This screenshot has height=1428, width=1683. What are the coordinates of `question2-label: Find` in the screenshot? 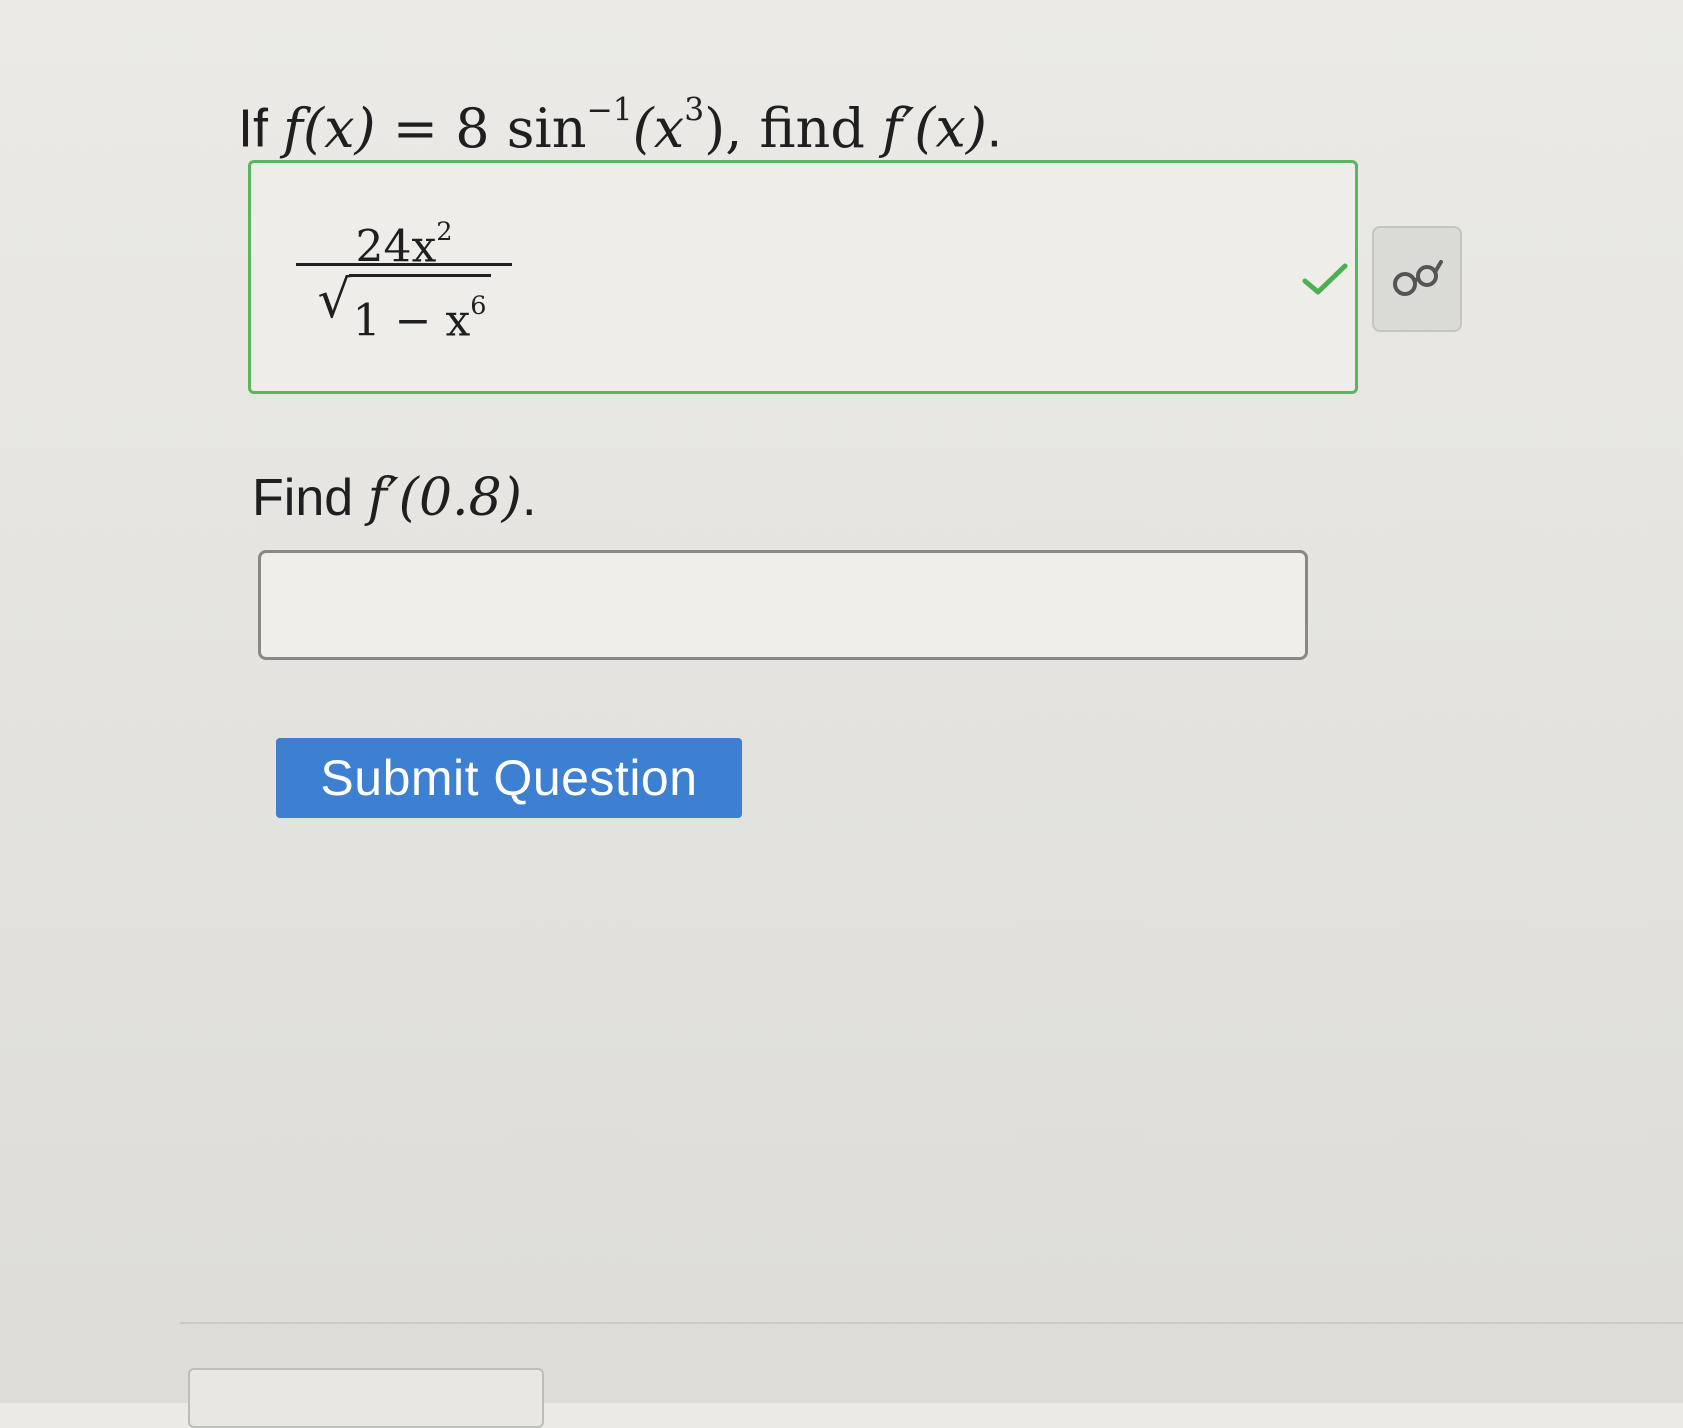 It's located at (303, 498).